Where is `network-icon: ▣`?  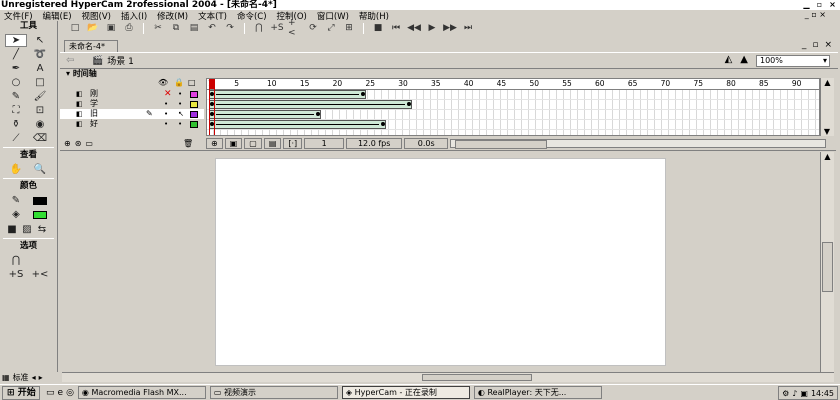 network-icon: ▣ is located at coordinates (804, 393).